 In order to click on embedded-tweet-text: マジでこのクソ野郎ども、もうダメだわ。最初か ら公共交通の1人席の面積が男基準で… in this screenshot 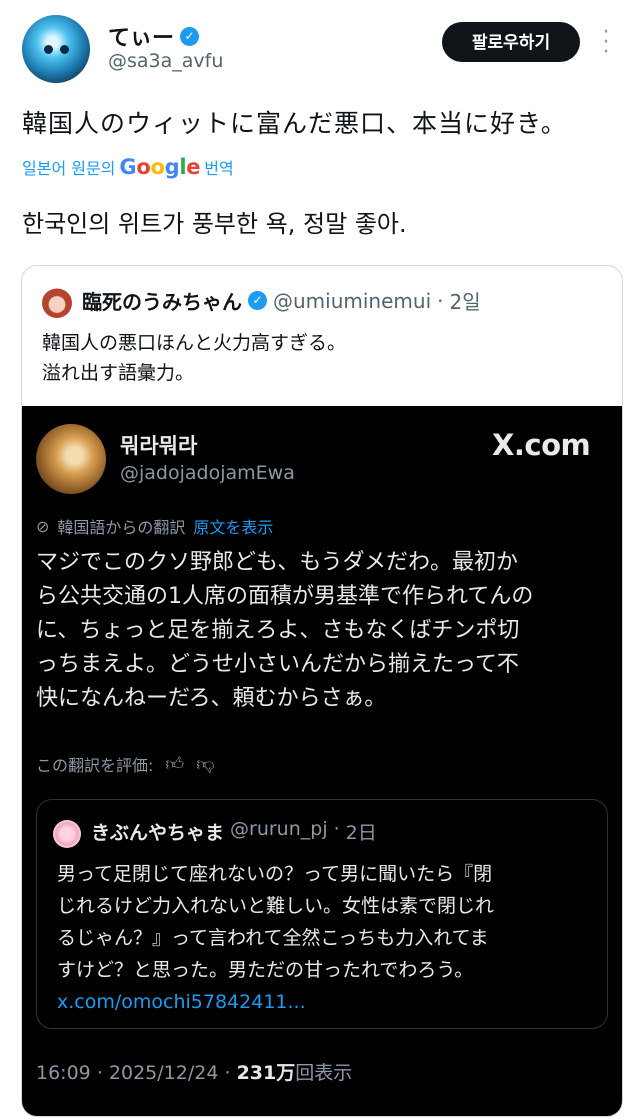, I will do `click(285, 630)`.